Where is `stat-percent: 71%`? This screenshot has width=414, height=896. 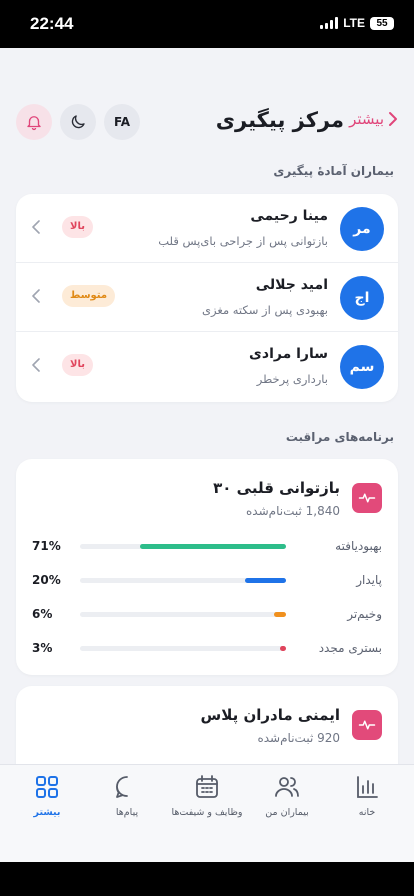
stat-percent: 71% is located at coordinates (46, 546).